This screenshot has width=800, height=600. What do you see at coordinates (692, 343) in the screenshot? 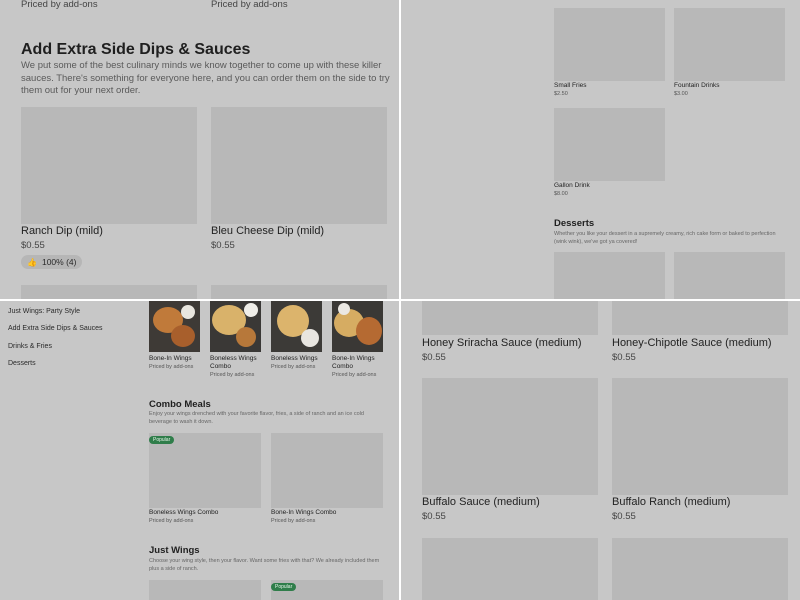
I see `item-name: Honey-Chipotle Sauce (medium)` at bounding box center [692, 343].